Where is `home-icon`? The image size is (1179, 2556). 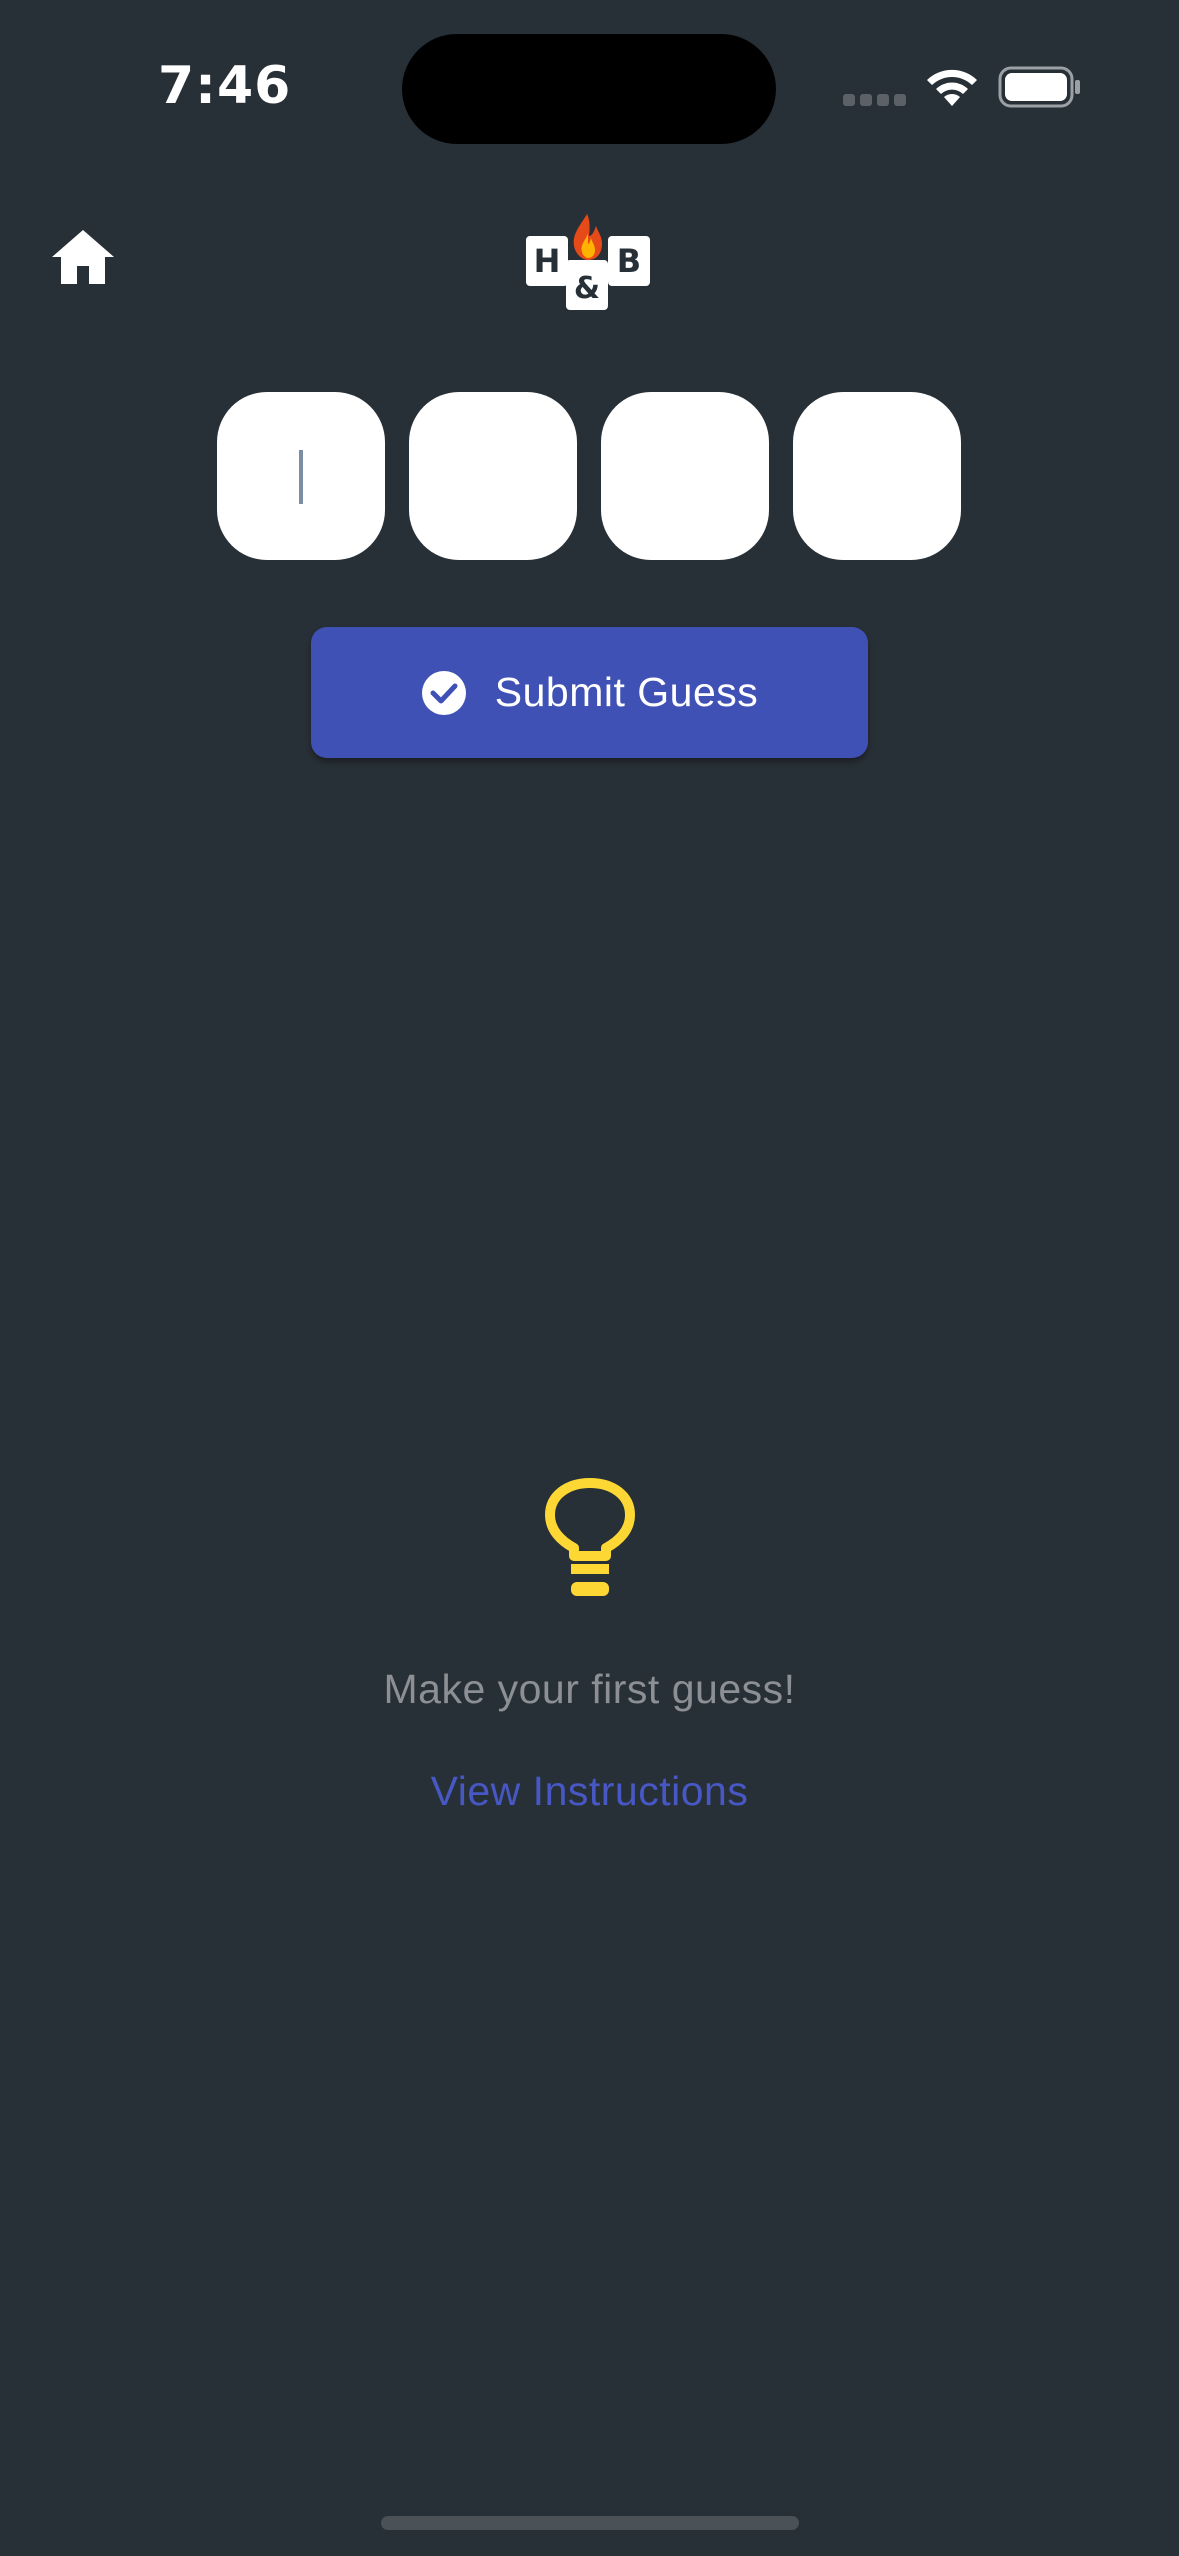
home-icon is located at coordinates (83, 257).